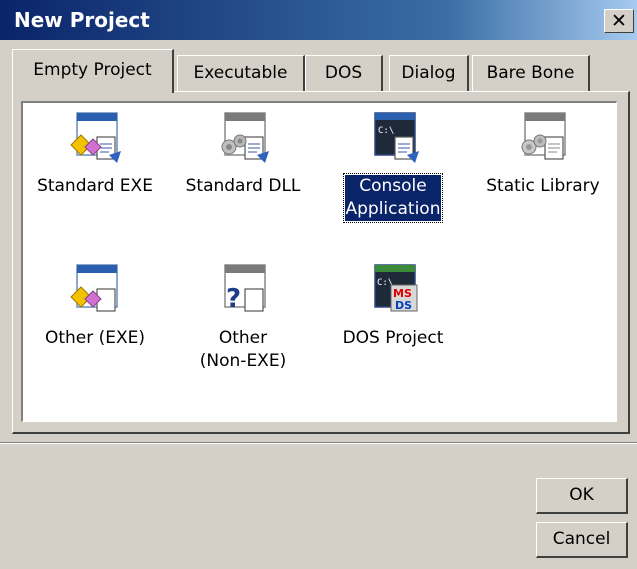 This screenshot has height=569, width=637. I want to click on template-other-non-exe: ? Other (Non-EXE), so click(243, 323).